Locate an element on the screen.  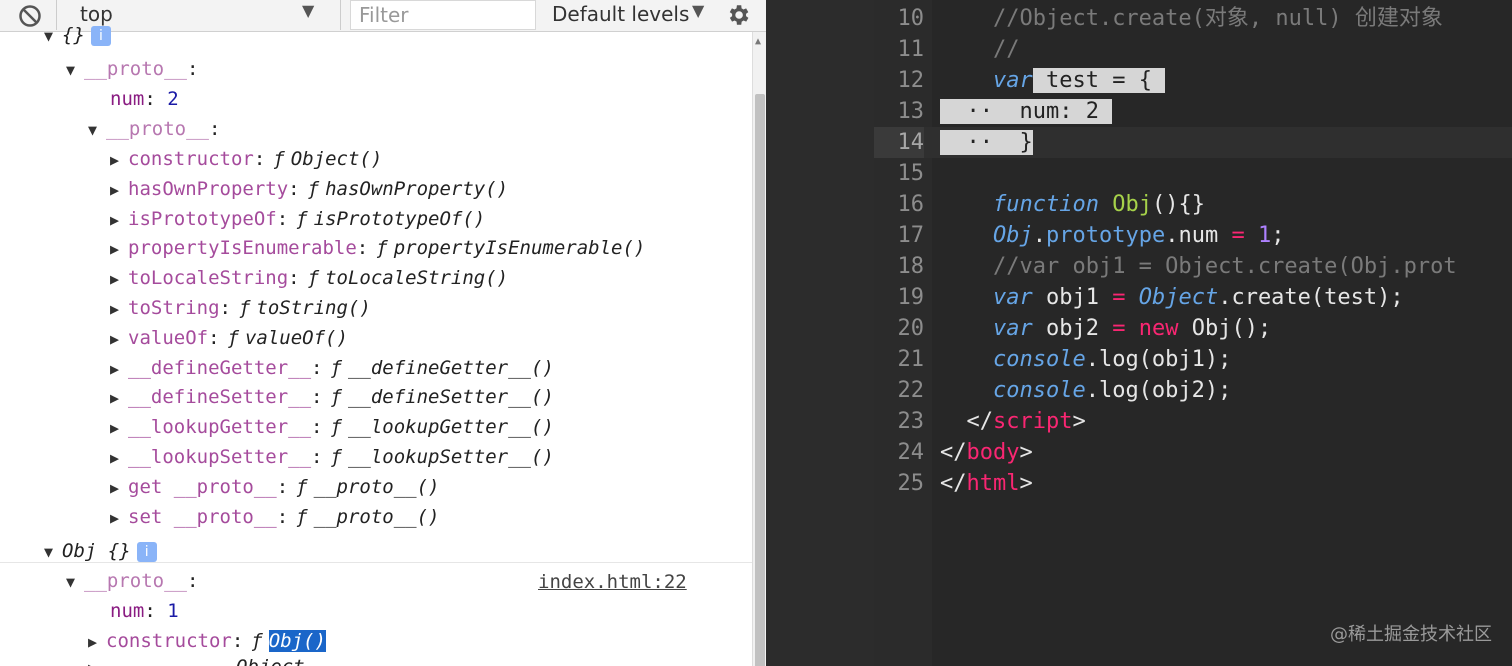
function-name: __defineSetter__() is located at coordinates (450, 397).